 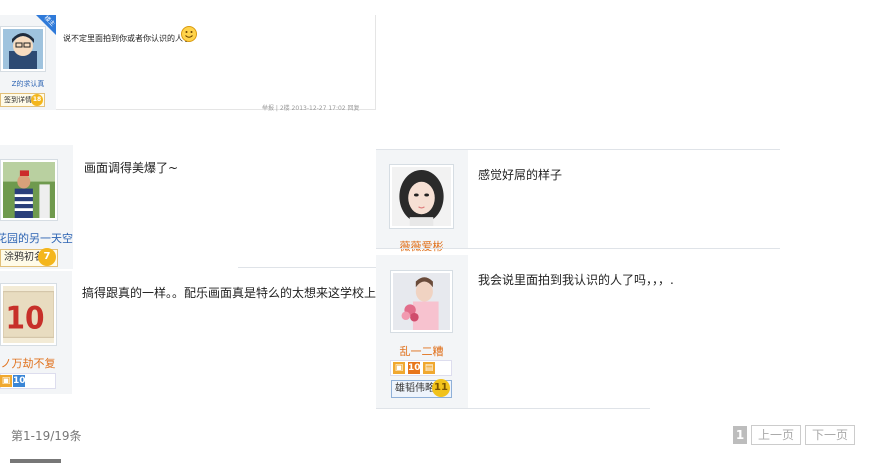 I want to click on post-3-avatar: 10, so click(x=28, y=314).